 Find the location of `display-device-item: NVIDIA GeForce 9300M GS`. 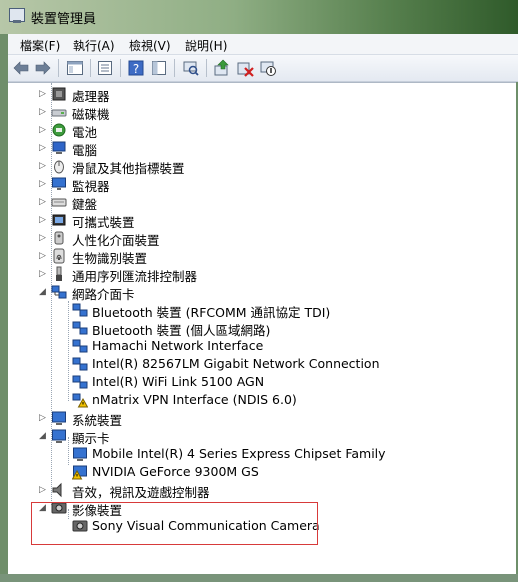

display-device-item: NVIDIA GeForce 9300M GS is located at coordinates (258, 472).